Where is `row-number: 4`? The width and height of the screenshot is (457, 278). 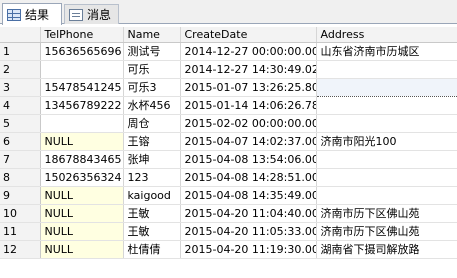 row-number: 4 is located at coordinates (20, 105).